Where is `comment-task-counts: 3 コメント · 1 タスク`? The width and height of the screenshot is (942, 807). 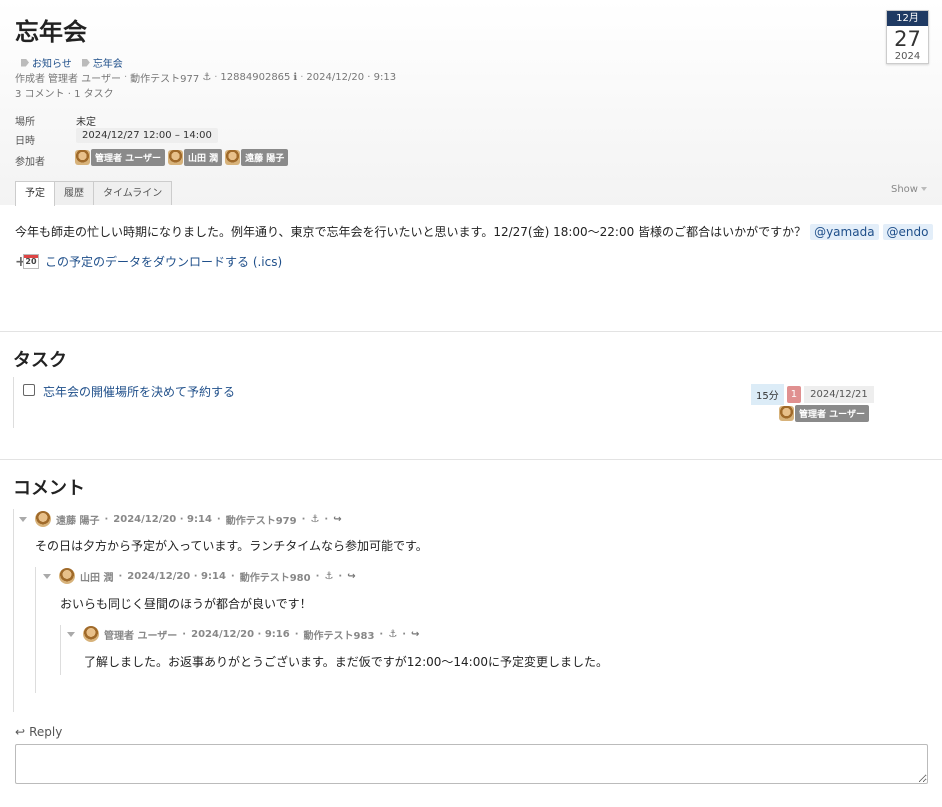 comment-task-counts: 3 コメント · 1 タスク is located at coordinates (64, 94).